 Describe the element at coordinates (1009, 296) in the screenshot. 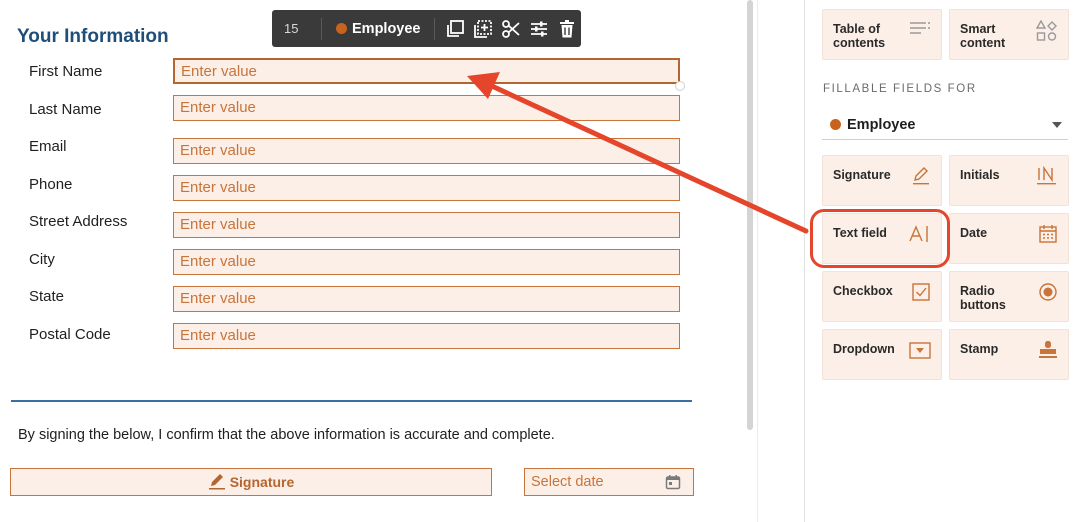

I see `radio-buttons-tile: Radio buttons` at that location.